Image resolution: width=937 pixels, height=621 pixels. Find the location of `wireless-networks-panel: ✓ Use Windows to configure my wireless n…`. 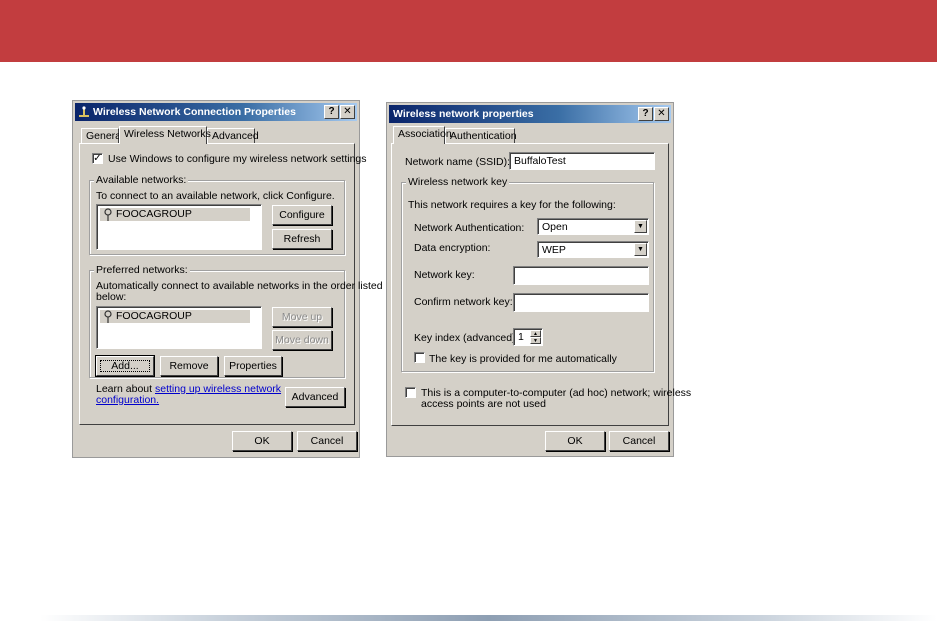

wireless-networks-panel: ✓ Use Windows to configure my wireless n… is located at coordinates (231, 284).